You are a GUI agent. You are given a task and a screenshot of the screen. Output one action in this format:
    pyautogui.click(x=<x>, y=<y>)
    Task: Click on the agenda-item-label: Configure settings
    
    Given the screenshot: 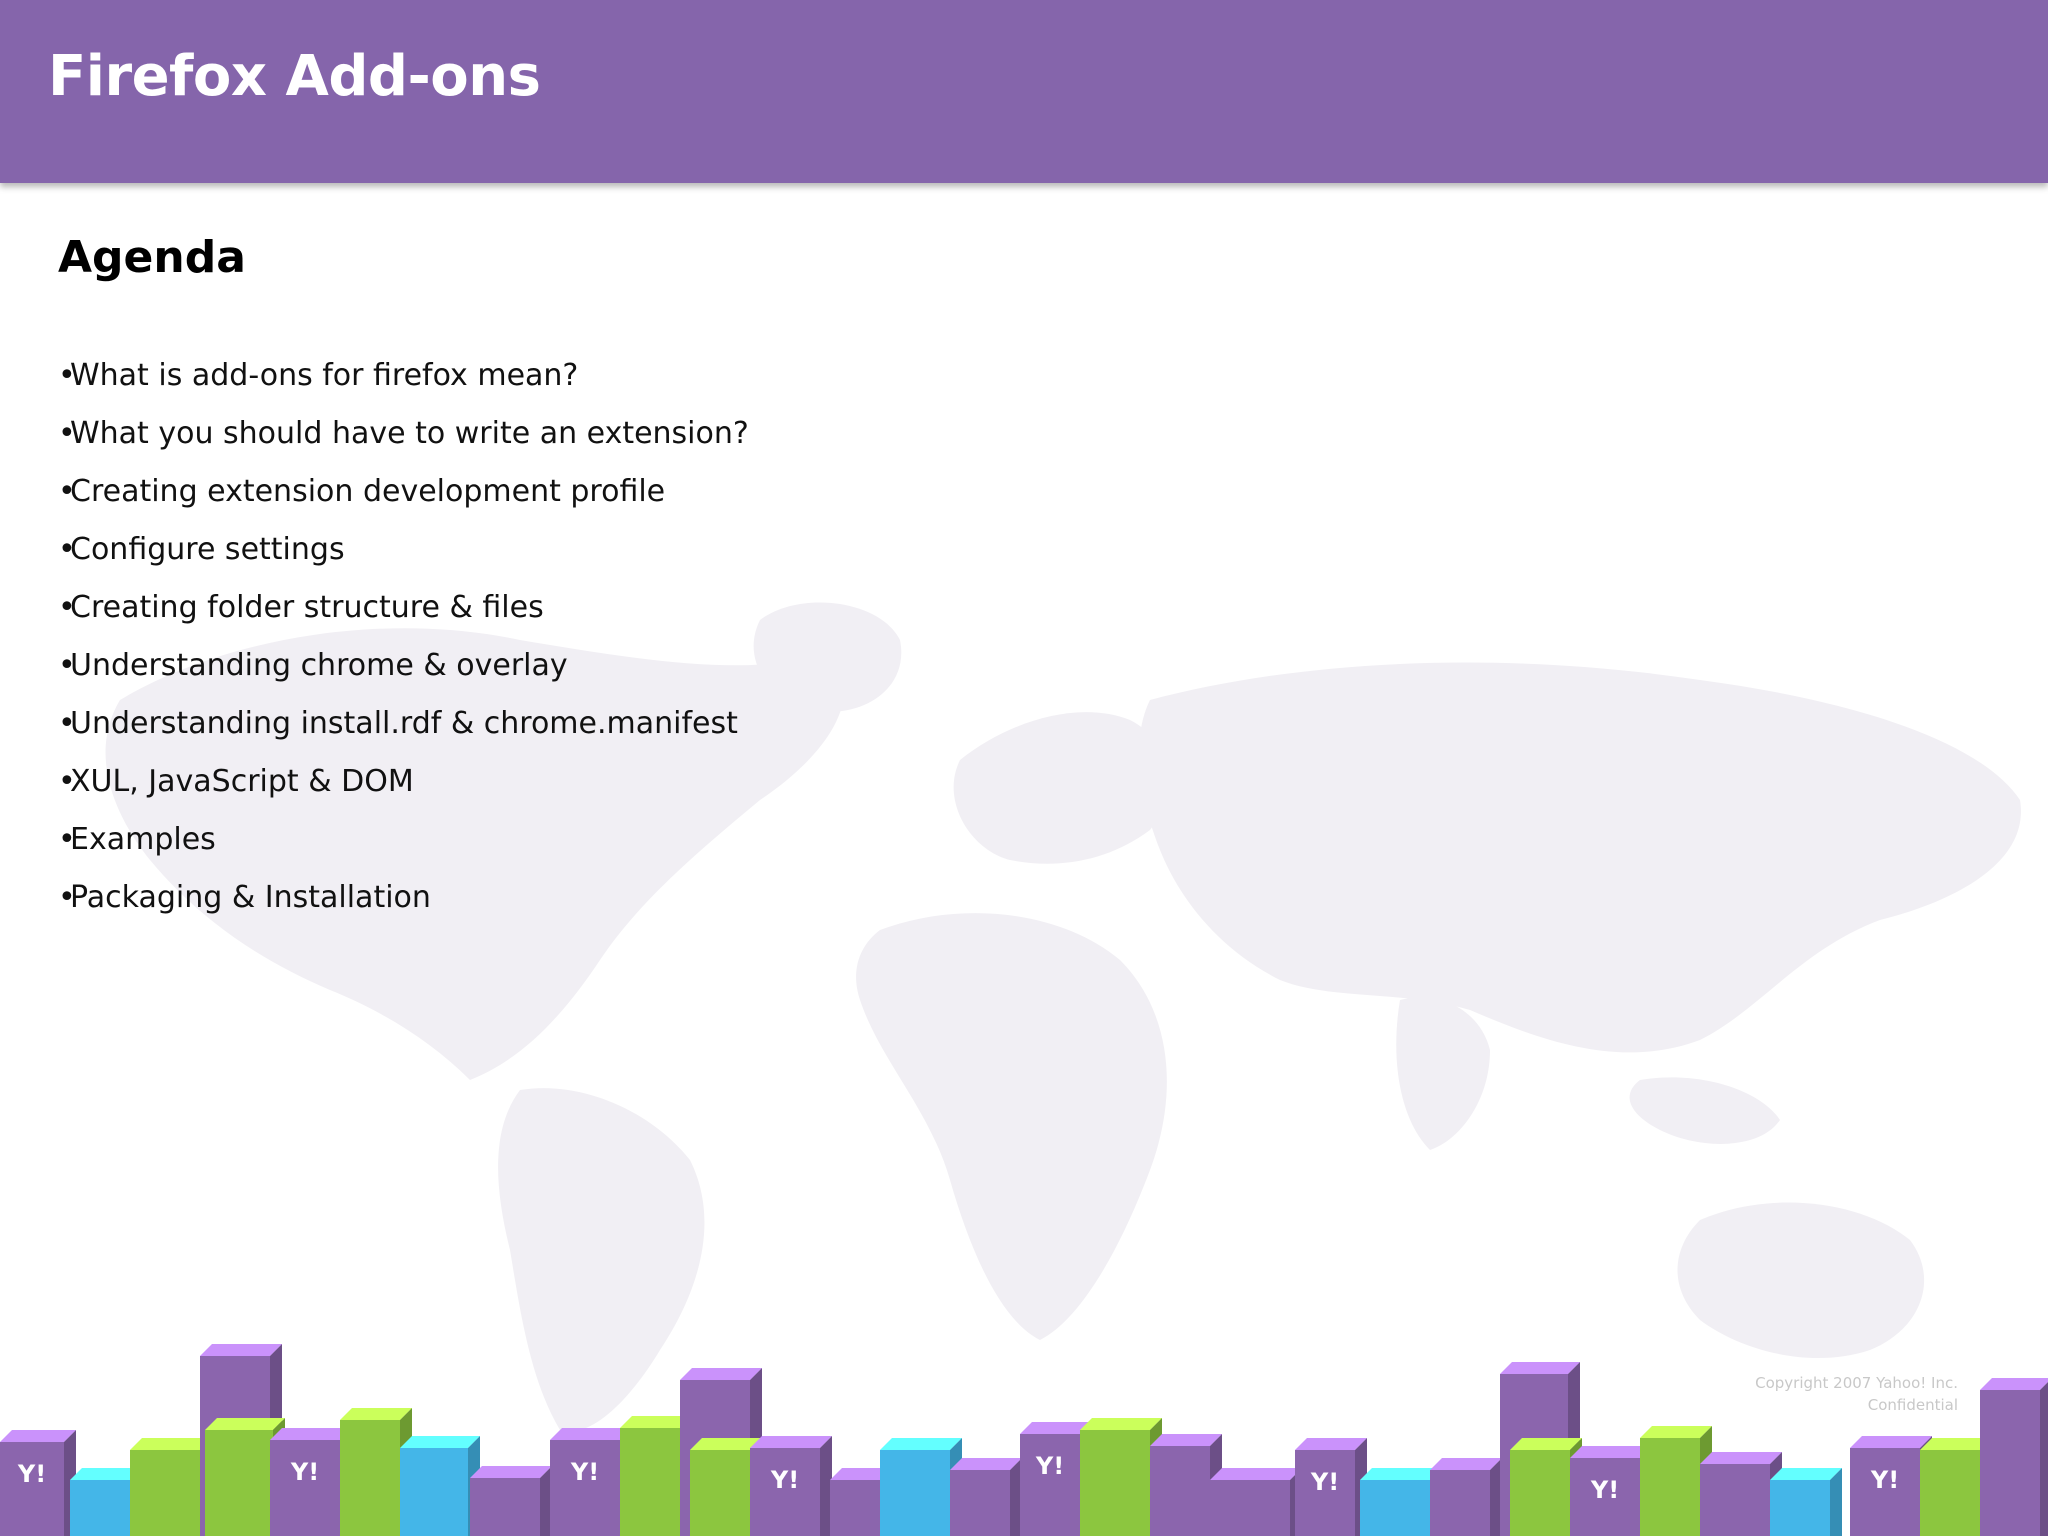 What is the action you would take?
    pyautogui.click(x=207, y=549)
    